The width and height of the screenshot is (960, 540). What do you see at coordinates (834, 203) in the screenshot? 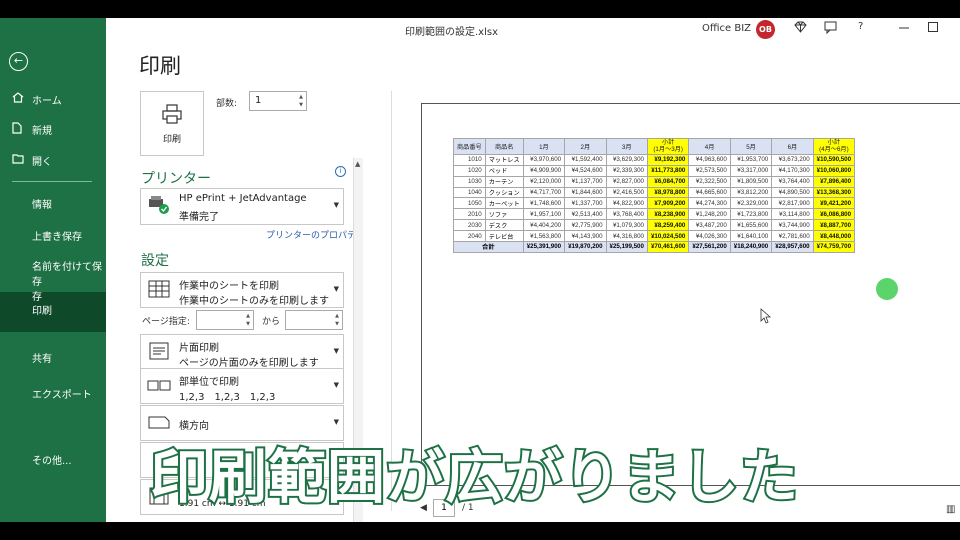
I see `table-cell: ¥9,421,200` at bounding box center [834, 203].